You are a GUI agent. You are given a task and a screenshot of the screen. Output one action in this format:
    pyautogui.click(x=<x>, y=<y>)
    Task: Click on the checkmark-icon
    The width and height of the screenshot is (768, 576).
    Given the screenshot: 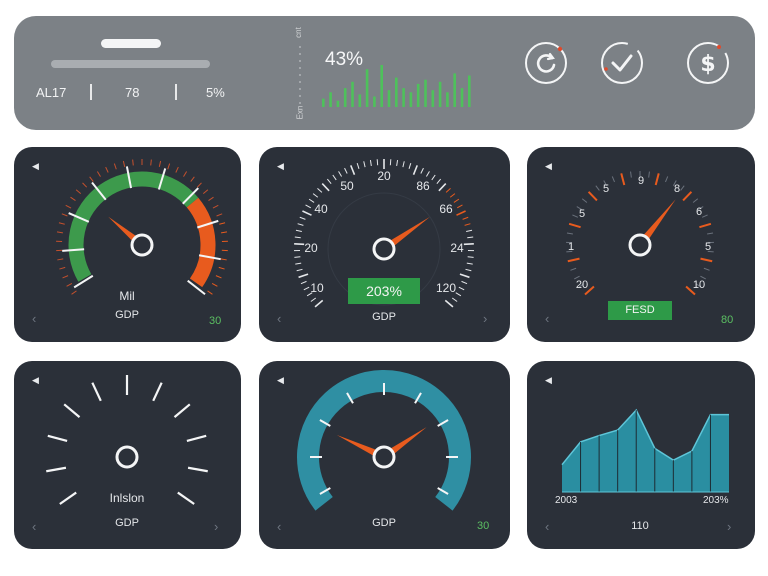 What is the action you would take?
    pyautogui.click(x=622, y=63)
    